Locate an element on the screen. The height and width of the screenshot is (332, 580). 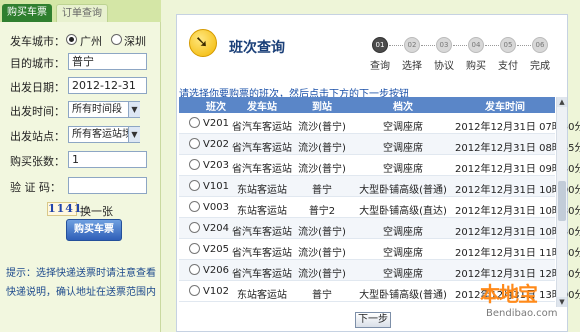
dest-city-row: 目的城市： 普宁 is located at coordinates (80, 62).